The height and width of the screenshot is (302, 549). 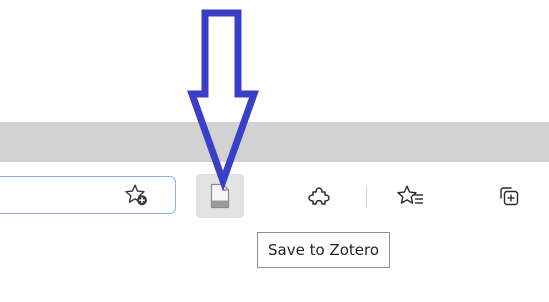 I want to click on down-arrow-icon, so click(x=223, y=100).